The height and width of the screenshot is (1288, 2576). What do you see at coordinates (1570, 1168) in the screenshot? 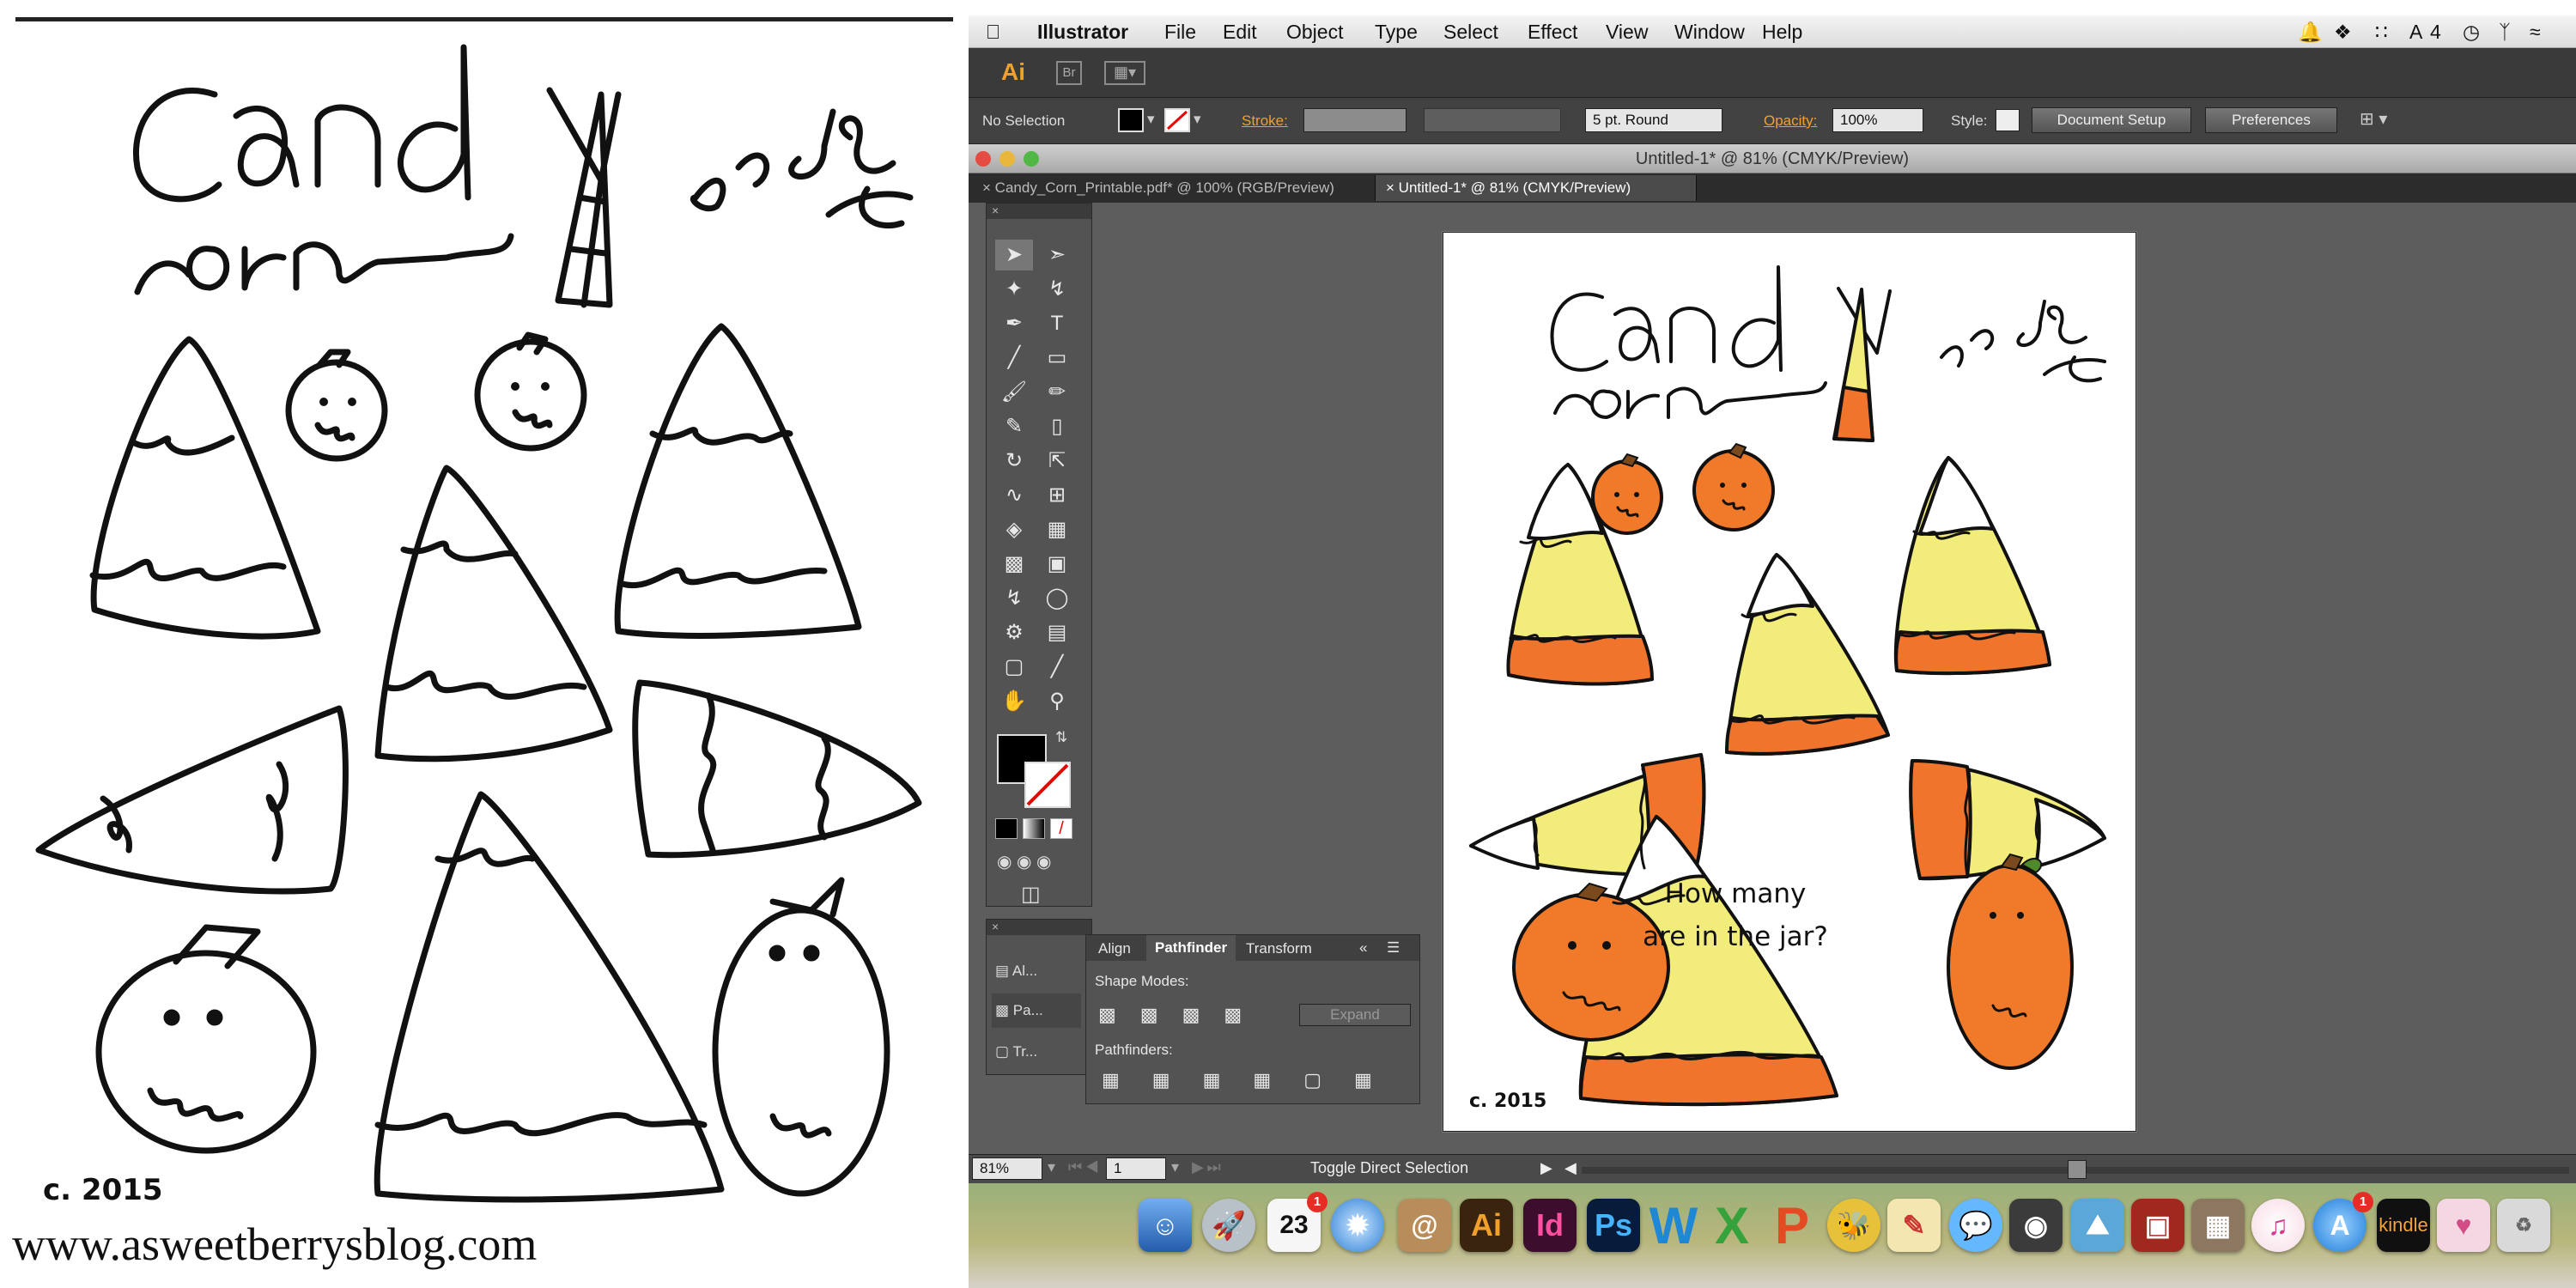
I see `scroll-left-icon: ◀` at bounding box center [1570, 1168].